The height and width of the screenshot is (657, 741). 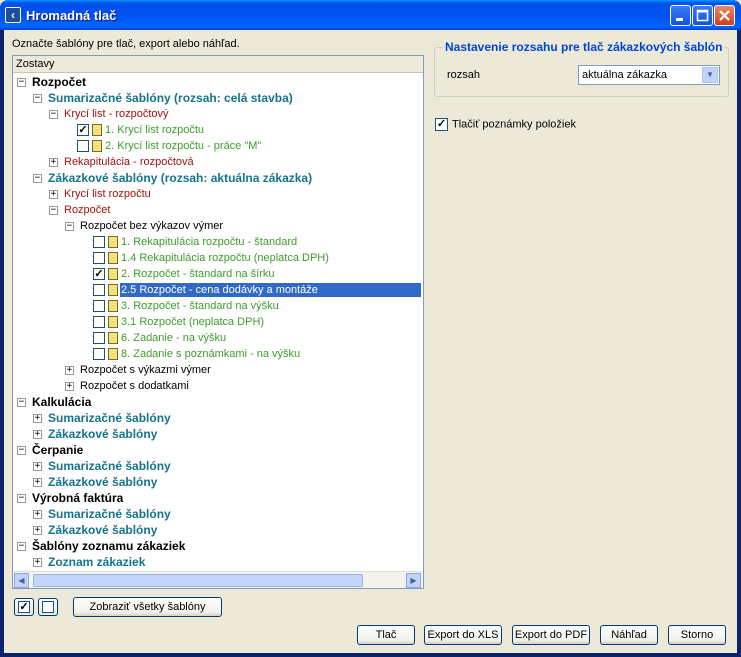 What do you see at coordinates (551, 635) in the screenshot?
I see `export-pdf-button: Export do PDF` at bounding box center [551, 635].